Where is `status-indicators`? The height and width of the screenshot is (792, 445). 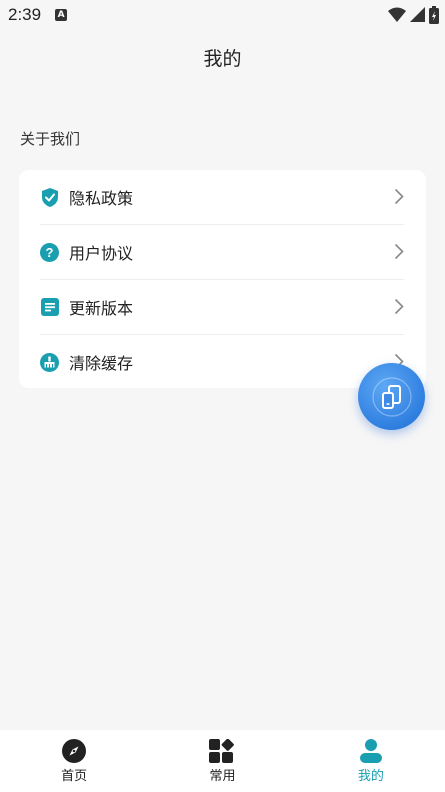
status-indicators is located at coordinates (413, 15).